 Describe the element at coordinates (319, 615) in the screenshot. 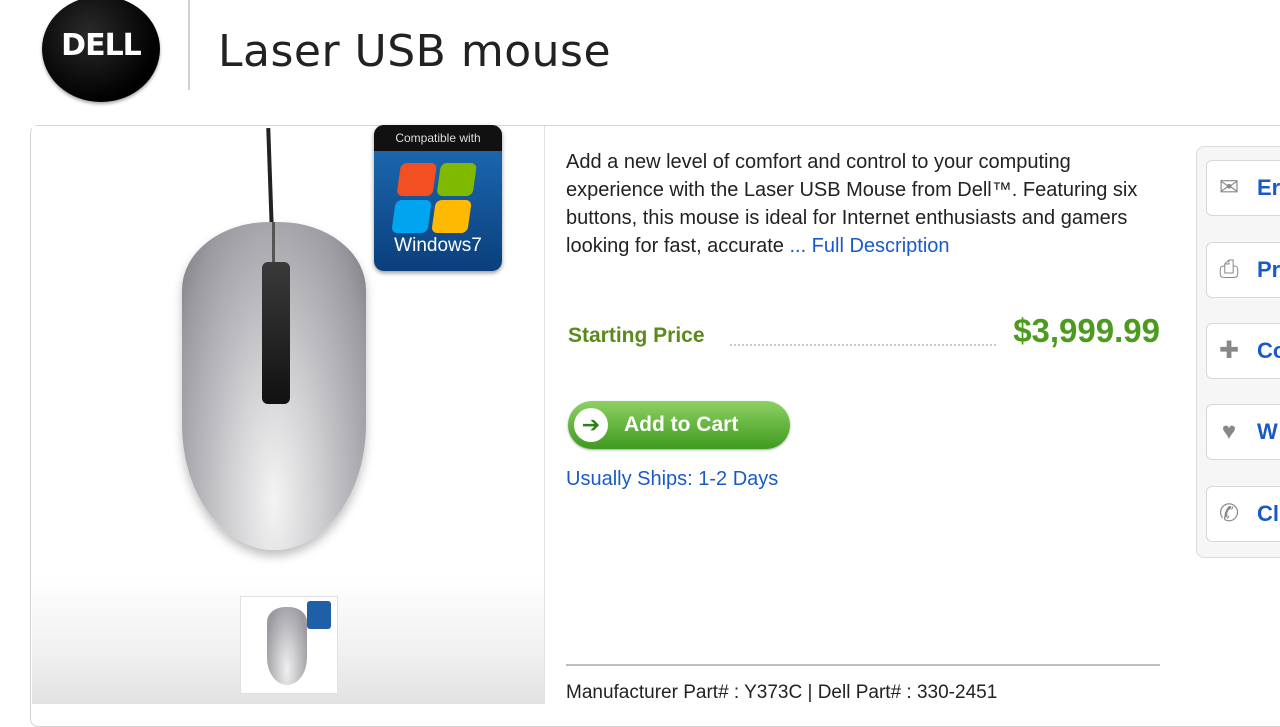

I see `thumbnail-windows-badge` at that location.